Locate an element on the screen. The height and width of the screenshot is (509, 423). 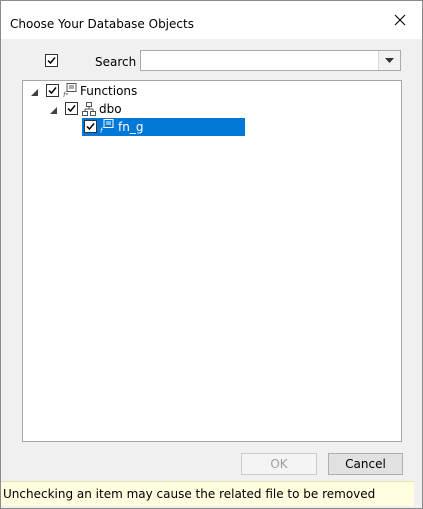
functions-folder-icon: f is located at coordinates (70, 90).